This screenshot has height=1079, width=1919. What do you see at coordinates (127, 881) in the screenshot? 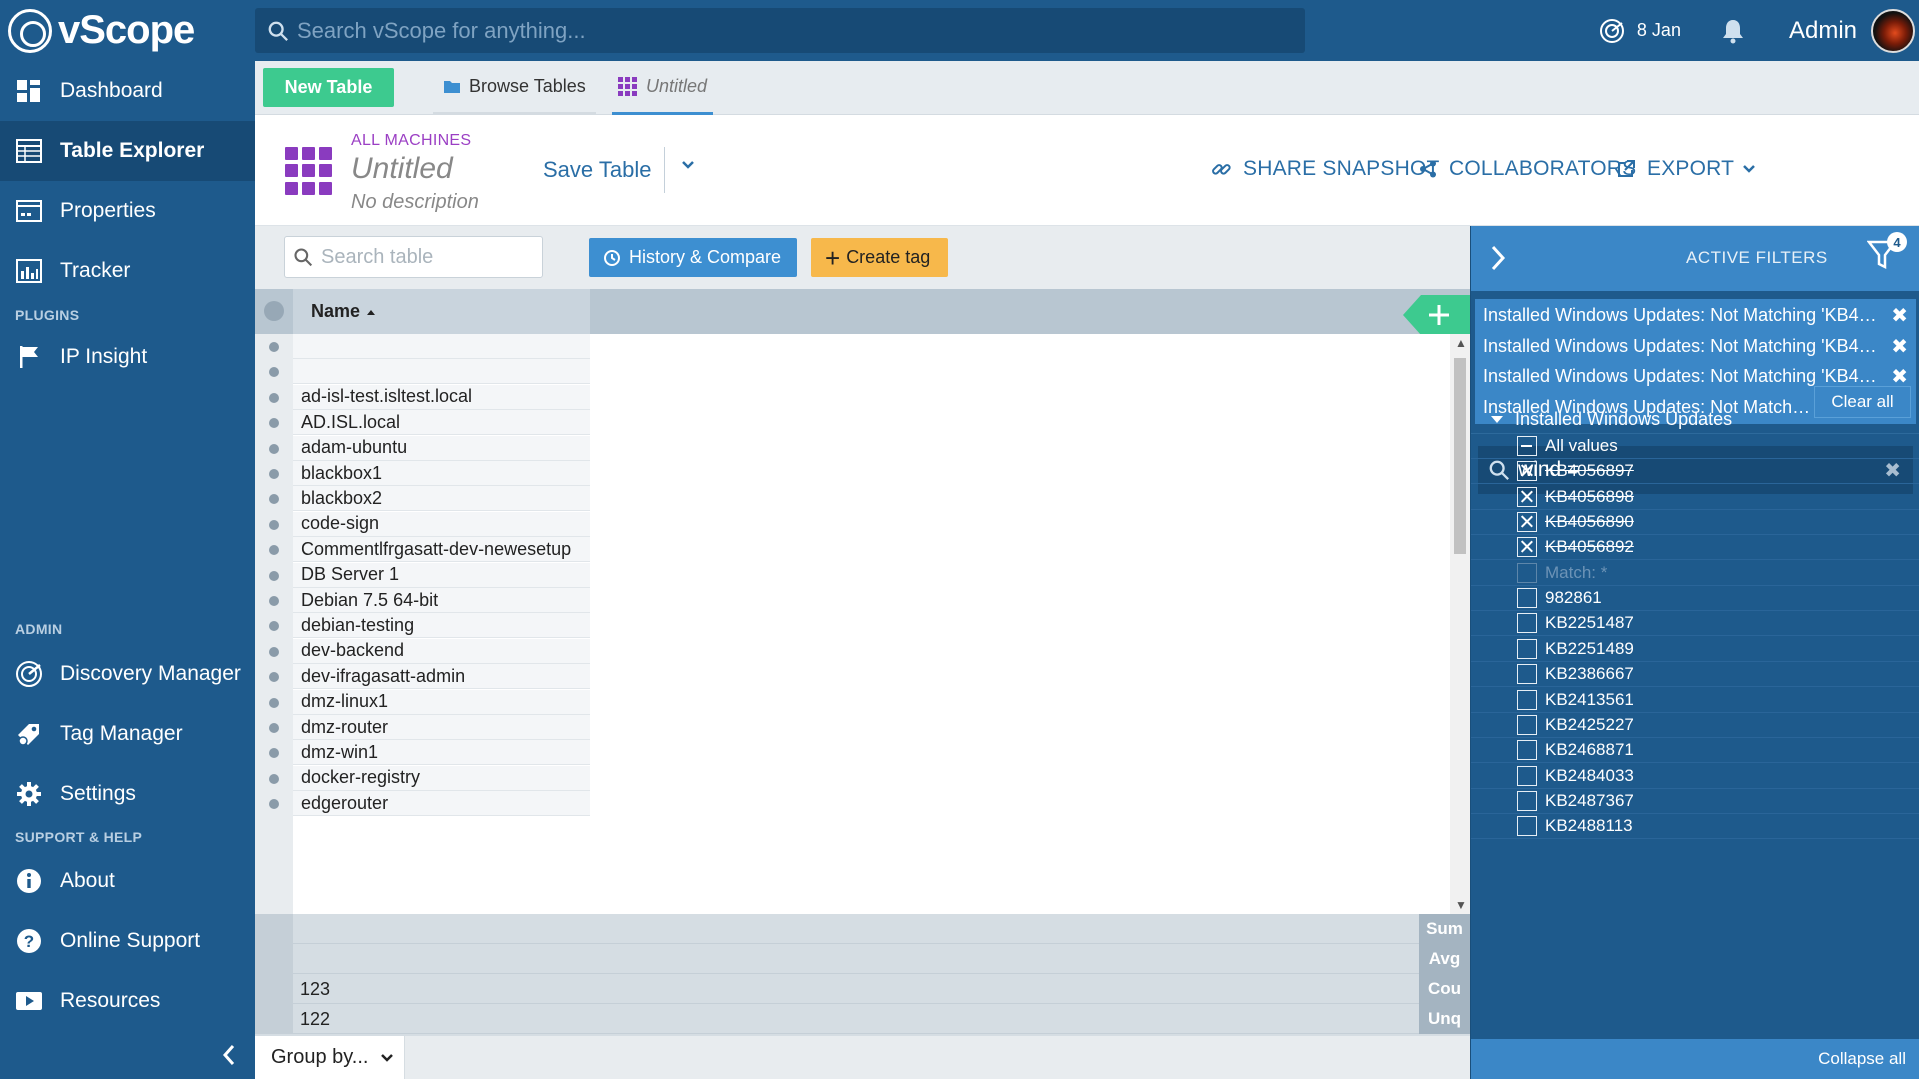
I see `sidebar-item-about: About` at bounding box center [127, 881].